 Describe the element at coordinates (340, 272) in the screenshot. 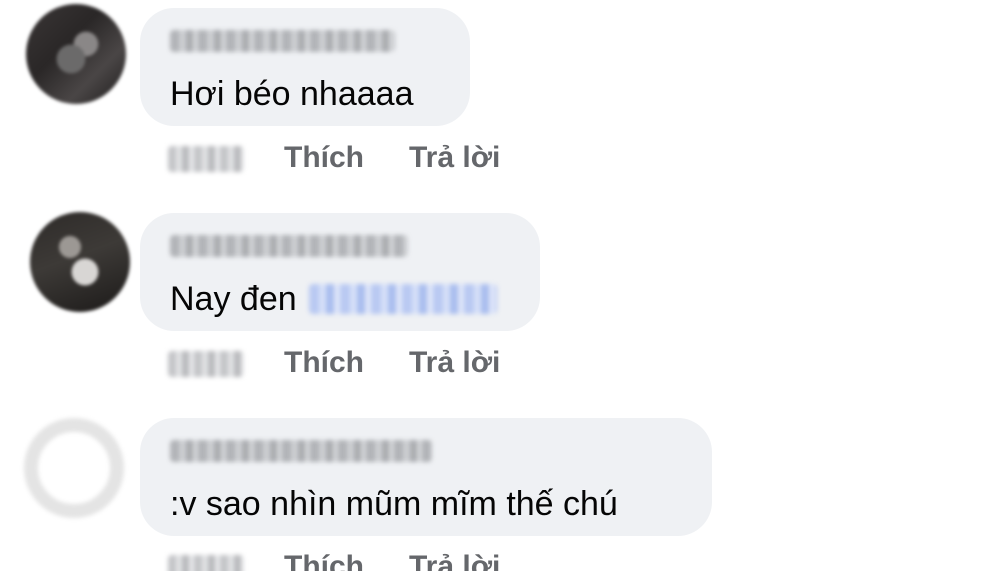

I see `comment-bubble: Nay đen` at that location.